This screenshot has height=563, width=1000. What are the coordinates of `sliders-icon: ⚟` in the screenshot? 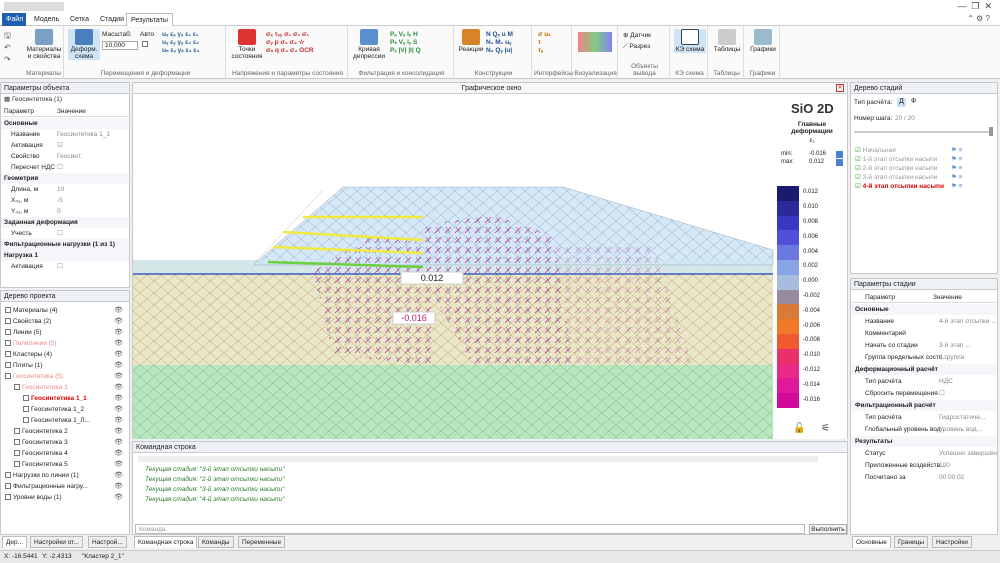 It's located at (825, 428).